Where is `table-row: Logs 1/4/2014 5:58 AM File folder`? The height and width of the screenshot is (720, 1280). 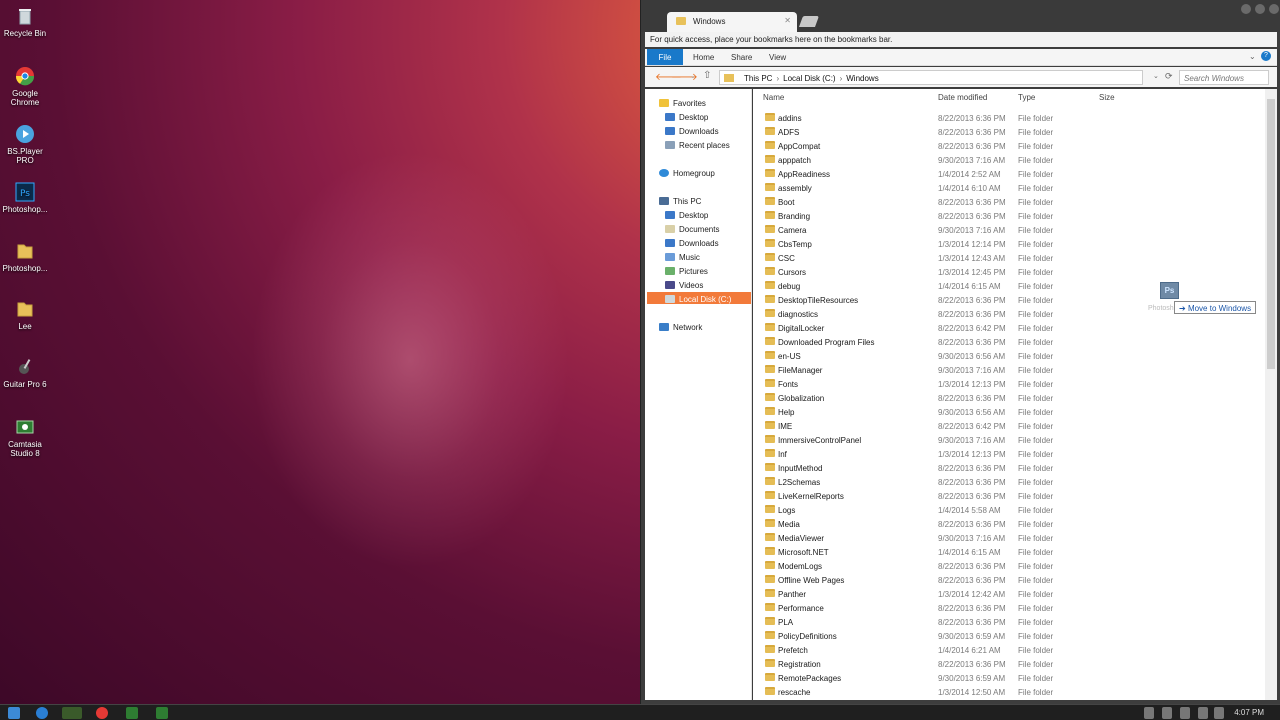
table-row: Logs 1/4/2014 5:58 AM File folder is located at coordinates (1009, 510).